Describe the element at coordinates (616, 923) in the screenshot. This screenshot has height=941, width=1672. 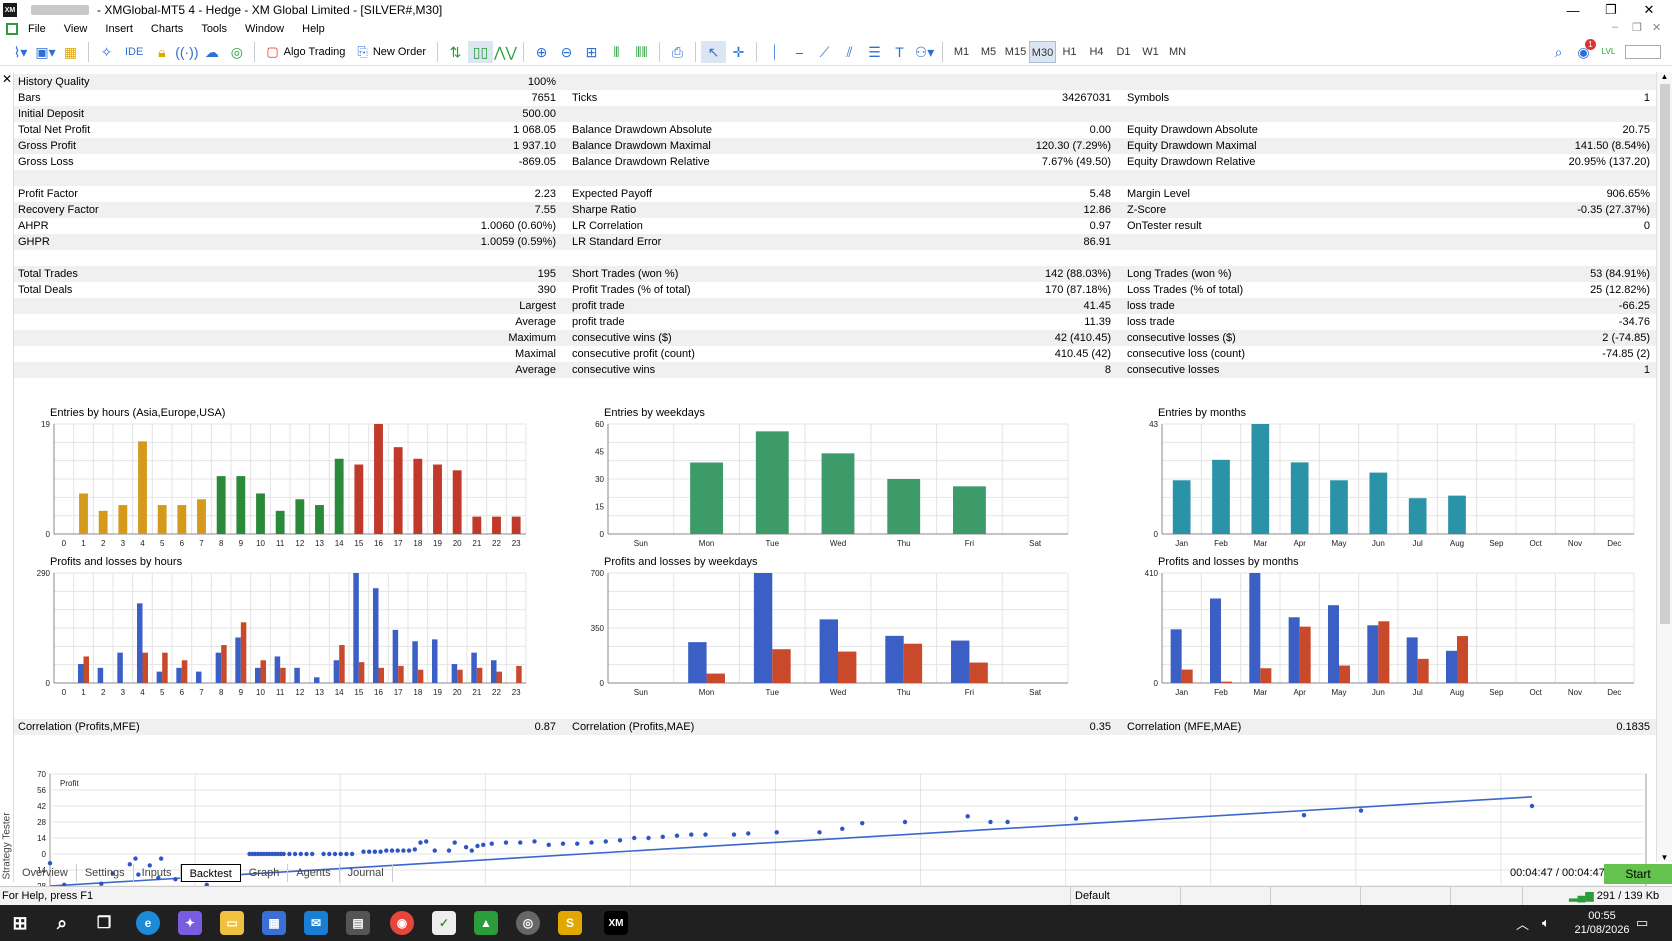
I see `xm-taskbar-icon: XM` at that location.